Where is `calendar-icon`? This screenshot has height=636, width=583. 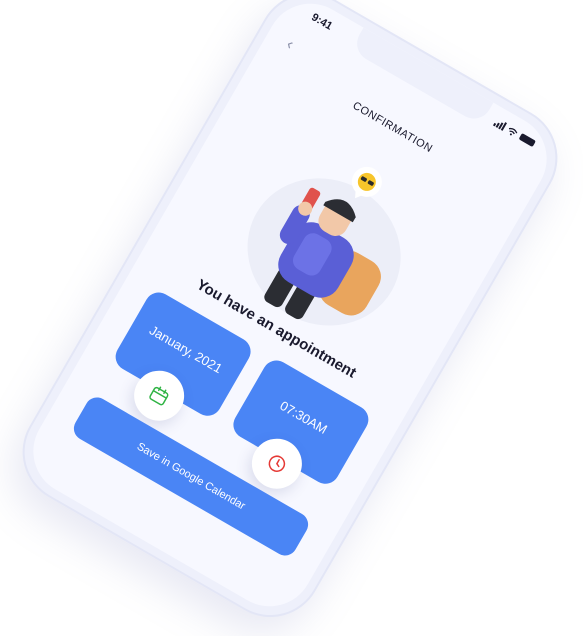
calendar-icon is located at coordinates (159, 396).